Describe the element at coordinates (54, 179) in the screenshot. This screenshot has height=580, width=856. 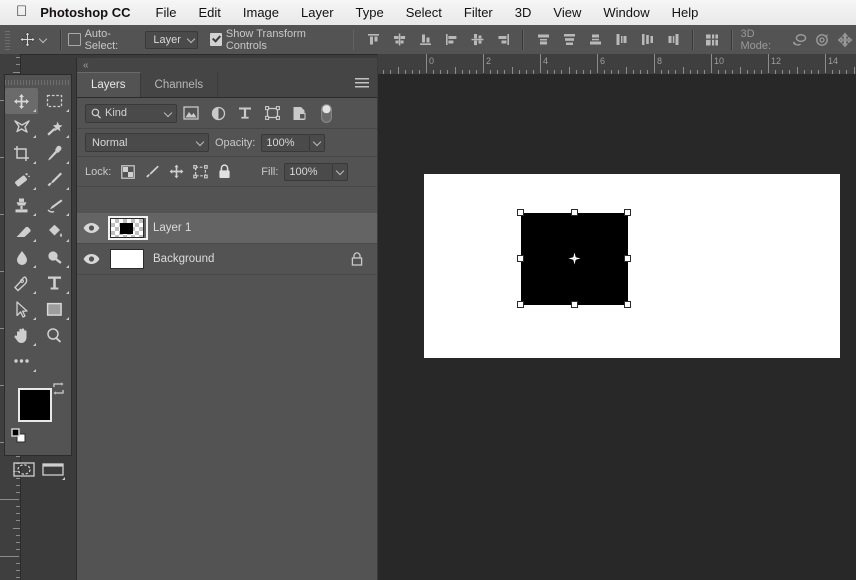
I see `brush-tool-button` at that location.